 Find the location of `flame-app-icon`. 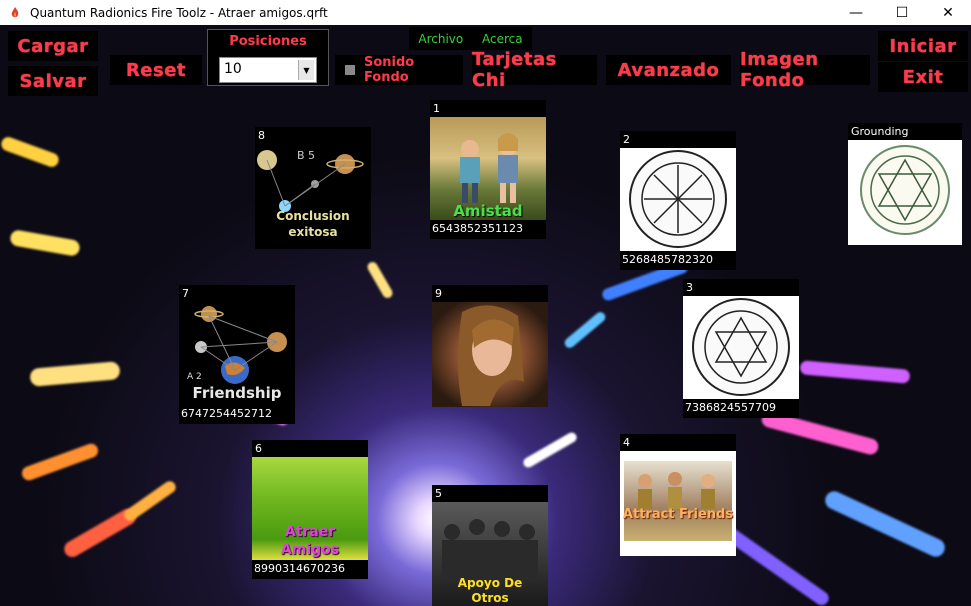

flame-app-icon is located at coordinates (15, 11).